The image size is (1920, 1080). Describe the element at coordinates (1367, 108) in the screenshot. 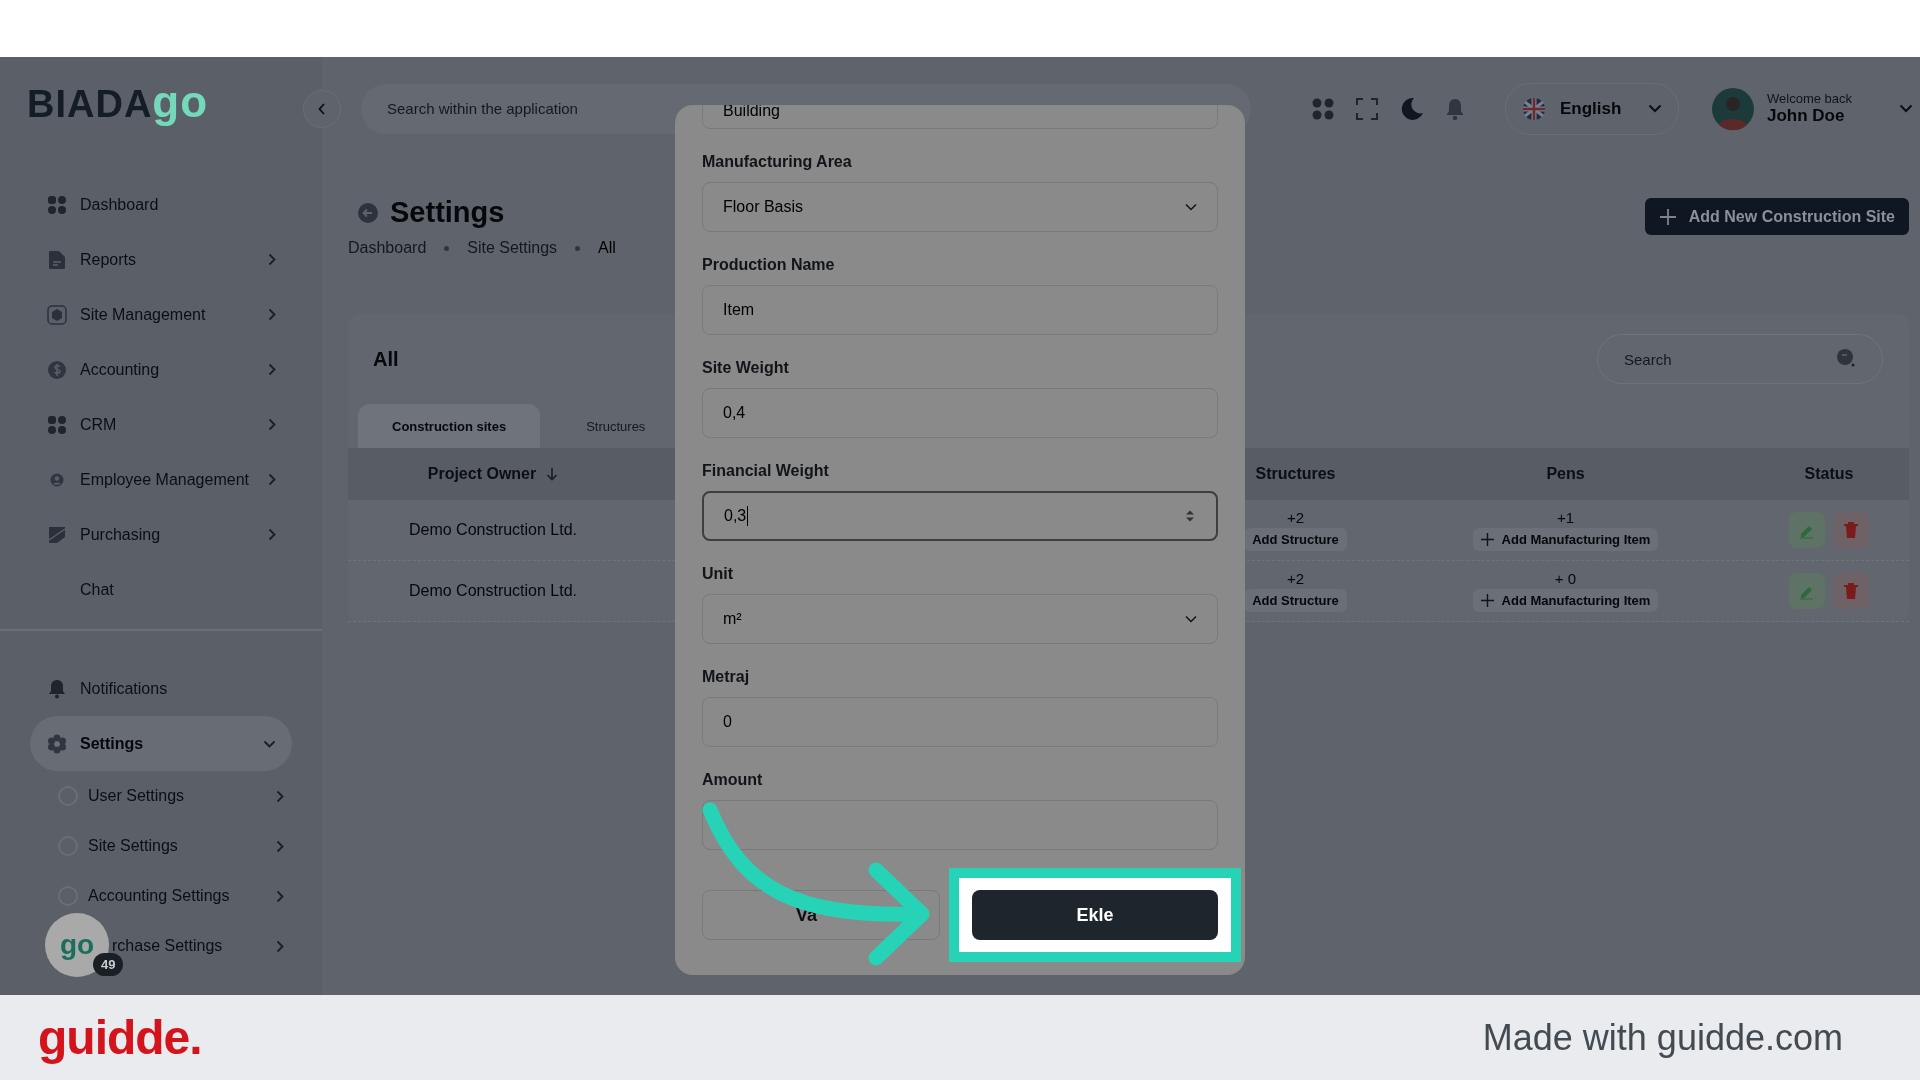

I see `fullscreen-icon` at that location.